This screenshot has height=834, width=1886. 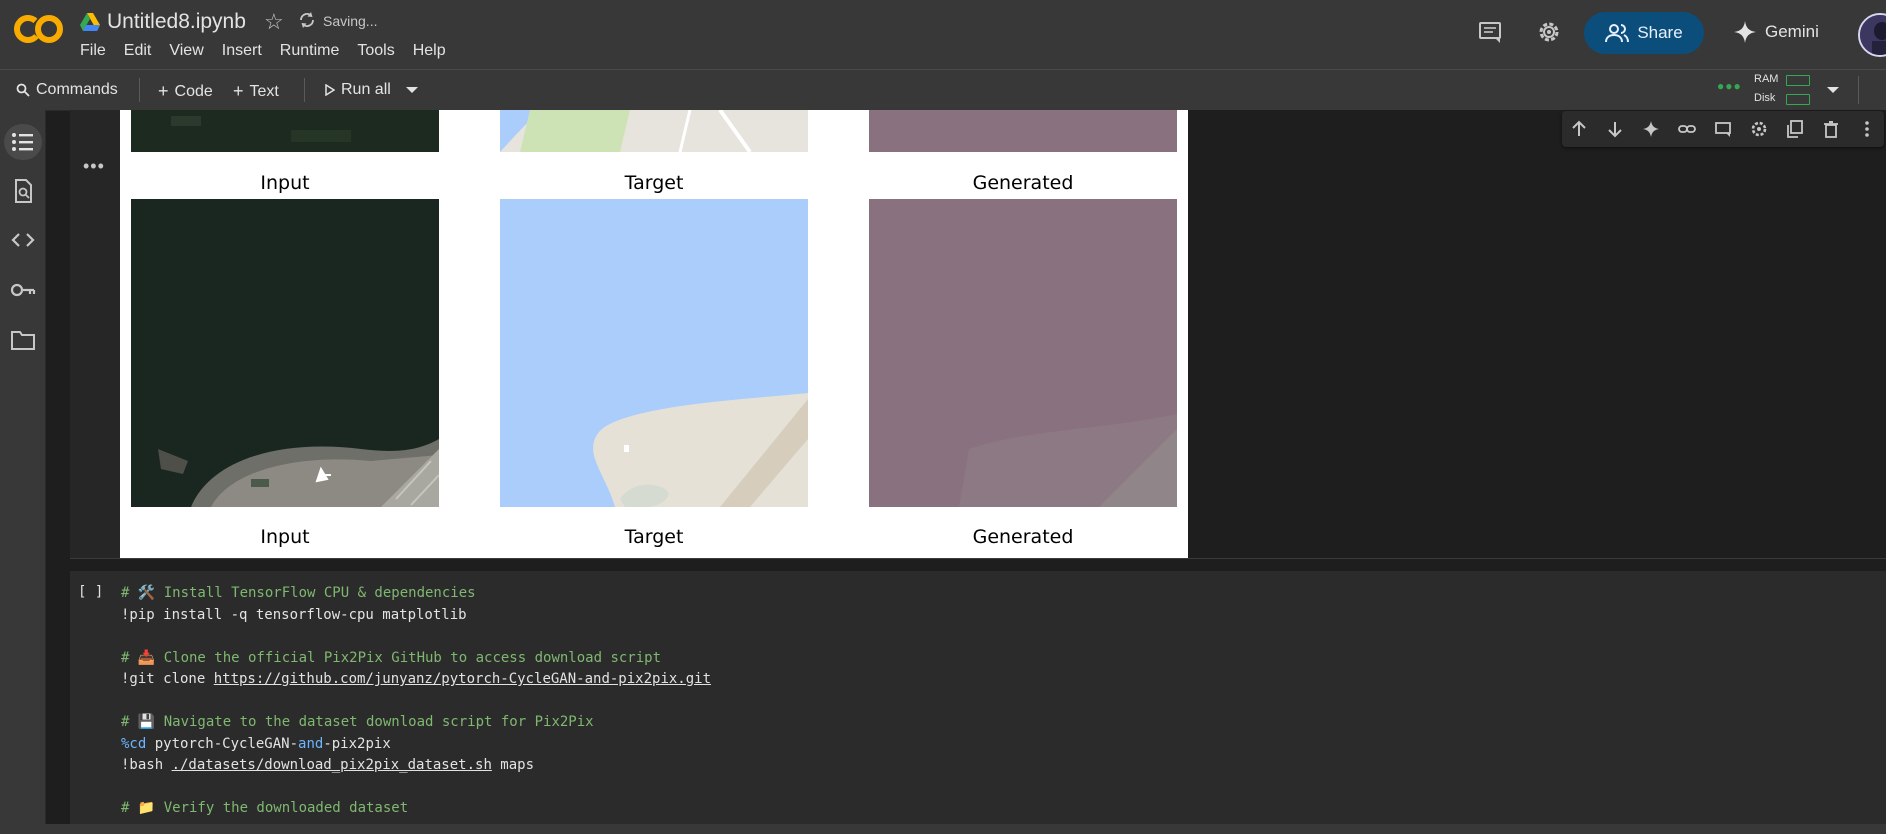 I want to click on code-line: pytorch-CycleGAN-, so click(x=222, y=743).